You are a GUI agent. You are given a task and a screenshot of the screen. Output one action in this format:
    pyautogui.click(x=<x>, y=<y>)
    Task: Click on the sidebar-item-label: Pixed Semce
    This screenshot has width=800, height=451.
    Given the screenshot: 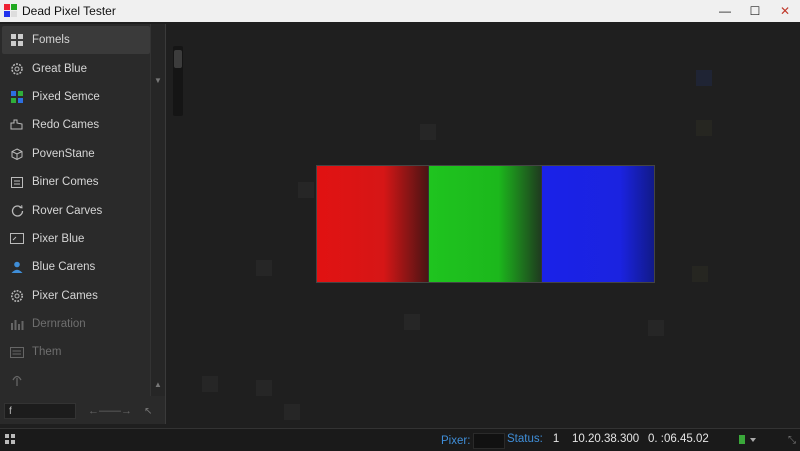 What is the action you would take?
    pyautogui.click(x=66, y=96)
    